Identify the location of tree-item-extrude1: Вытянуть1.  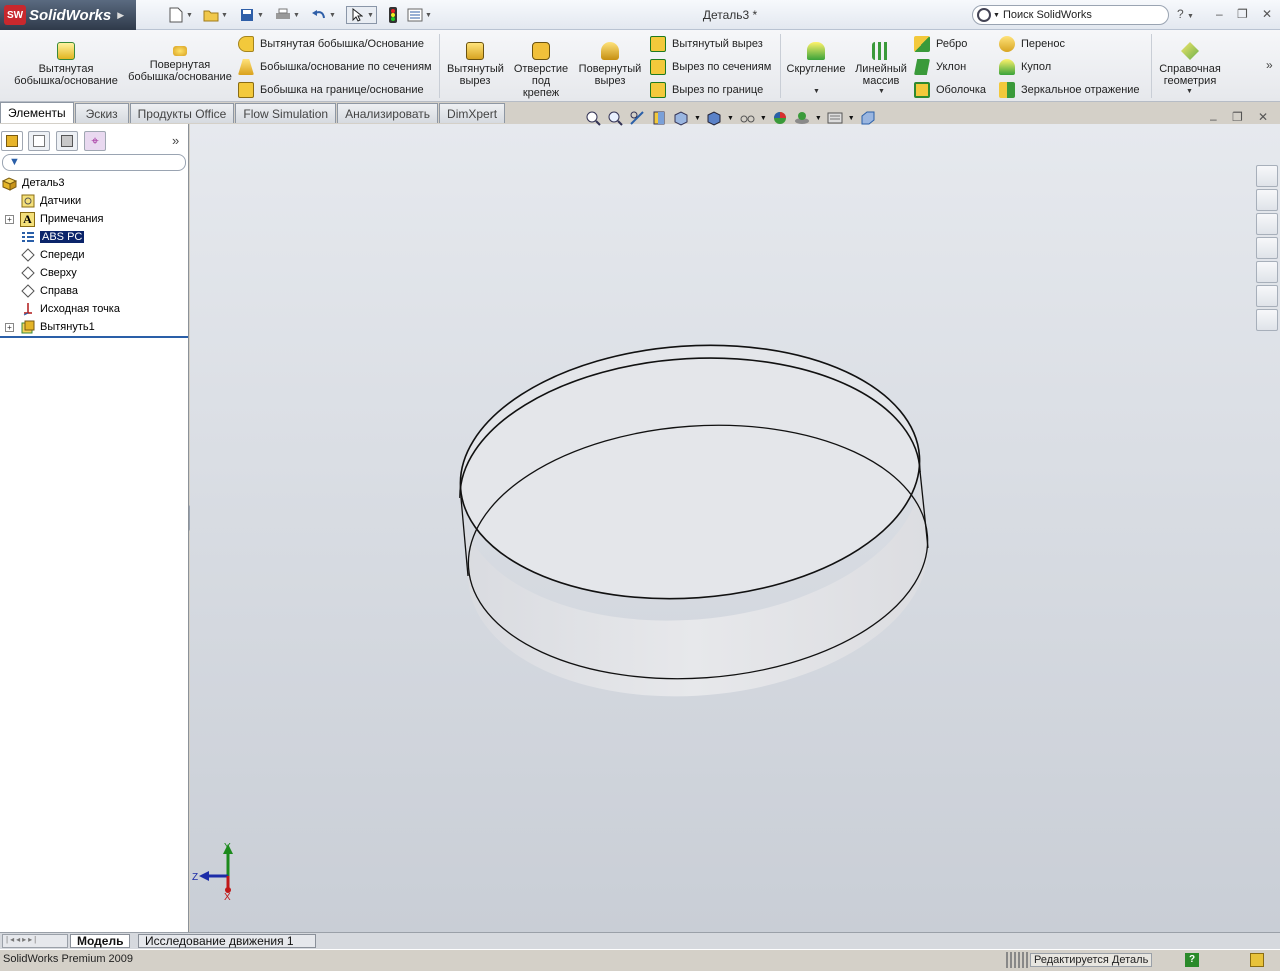
(57, 327).